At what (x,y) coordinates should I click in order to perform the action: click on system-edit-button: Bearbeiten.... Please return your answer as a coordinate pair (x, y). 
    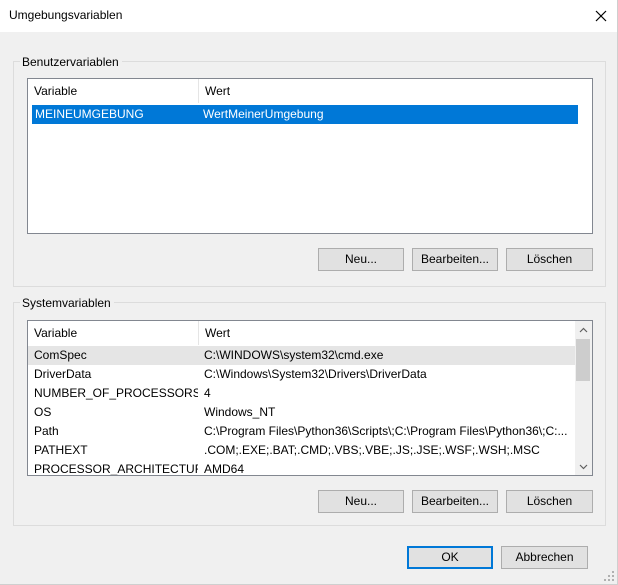
    Looking at the image, I should click on (455, 501).